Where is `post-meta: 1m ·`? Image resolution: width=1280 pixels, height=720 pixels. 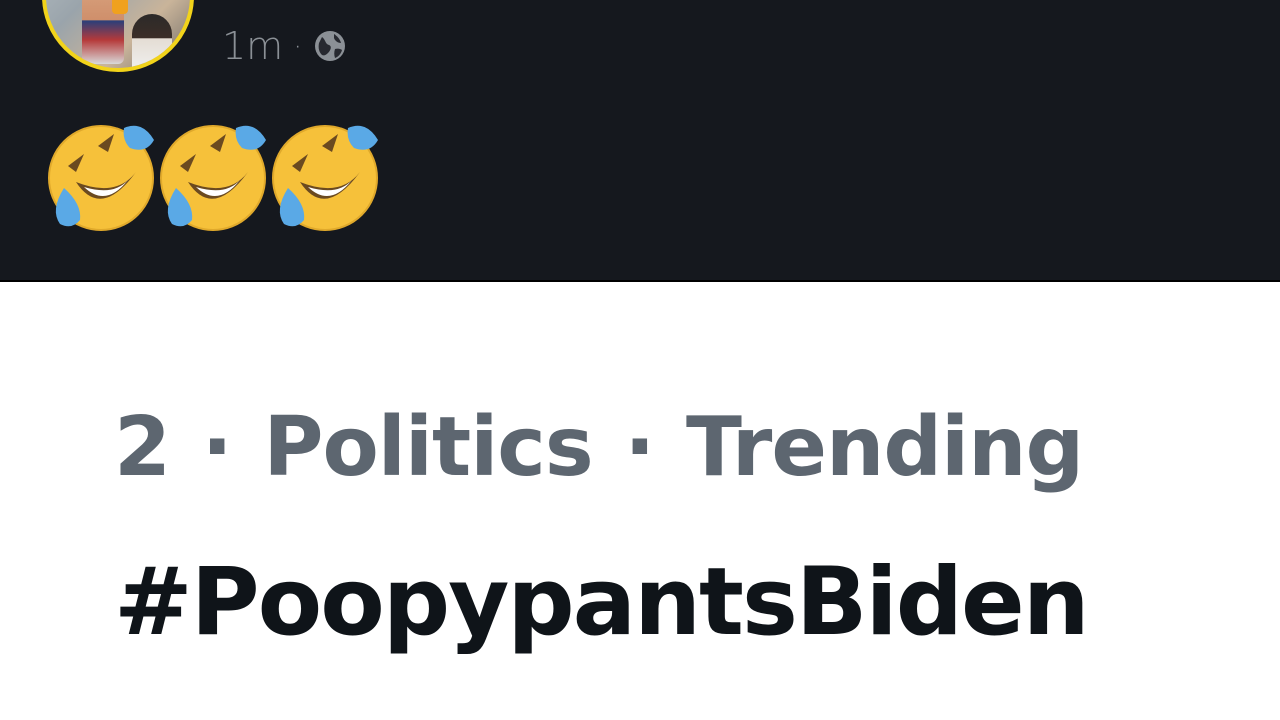 post-meta: 1m · is located at coordinates (285, 46).